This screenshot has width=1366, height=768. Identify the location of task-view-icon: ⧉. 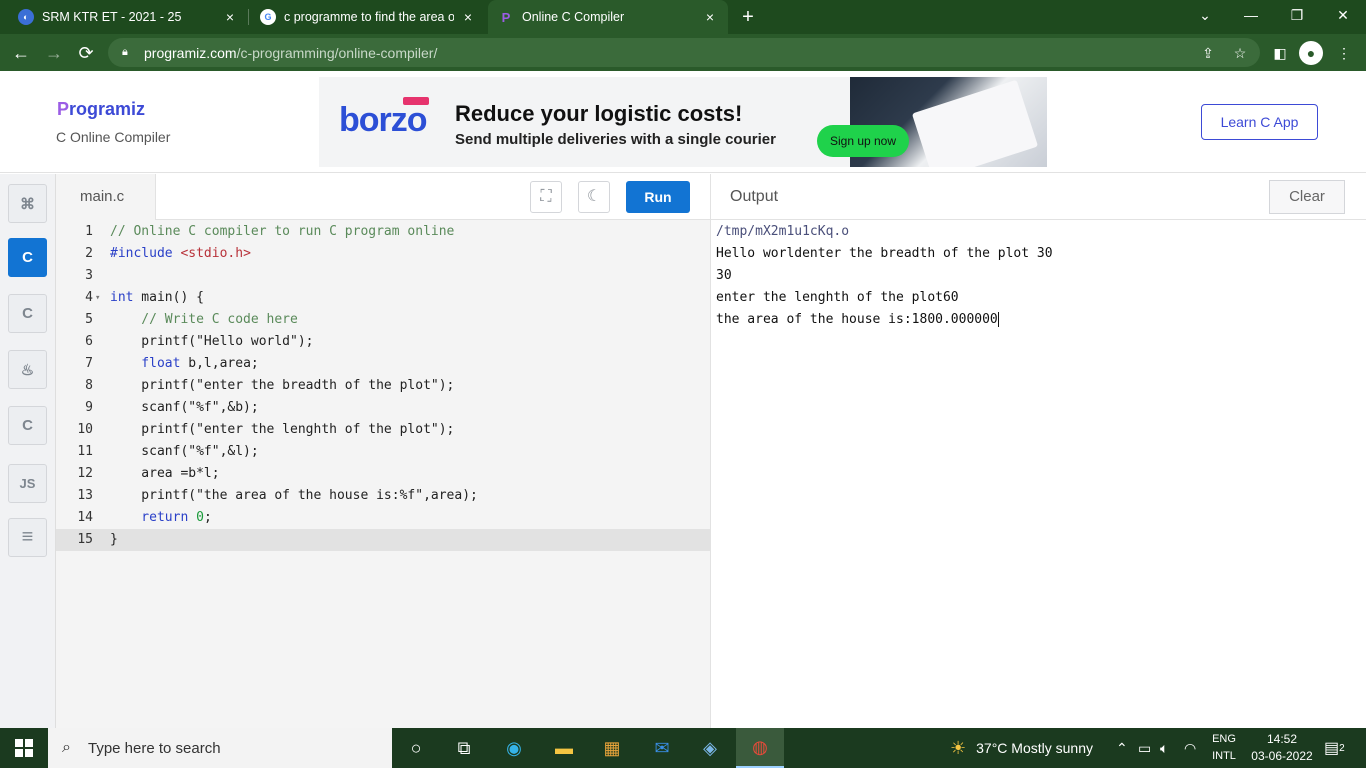
(464, 748).